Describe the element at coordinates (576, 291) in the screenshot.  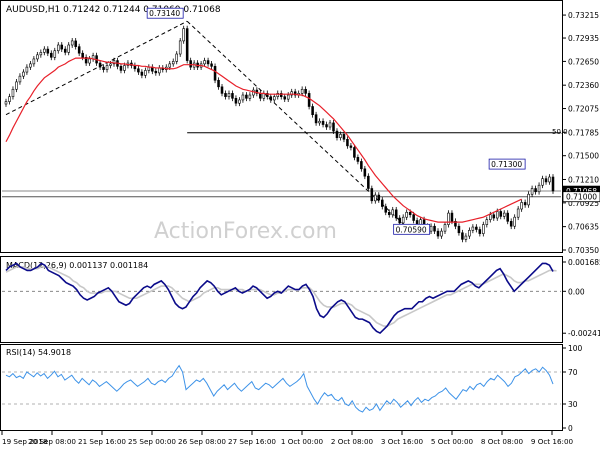
I see `macd-ytick-label: 0.00` at that location.